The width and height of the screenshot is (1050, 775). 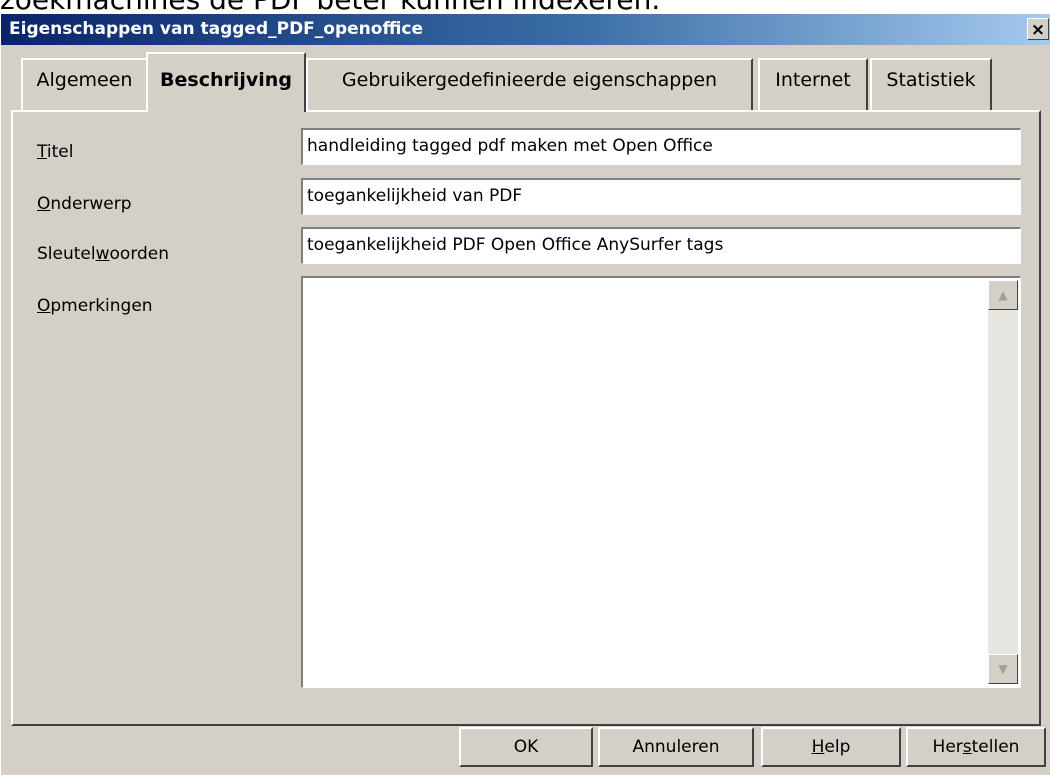 I want to click on cancel-button: Annuleren, so click(x=676, y=747).